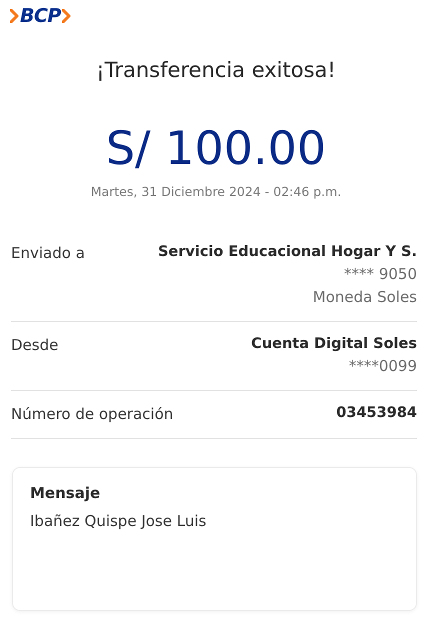 This screenshot has width=432, height=619. I want to click on detail-subvalue: ****0099, so click(382, 366).